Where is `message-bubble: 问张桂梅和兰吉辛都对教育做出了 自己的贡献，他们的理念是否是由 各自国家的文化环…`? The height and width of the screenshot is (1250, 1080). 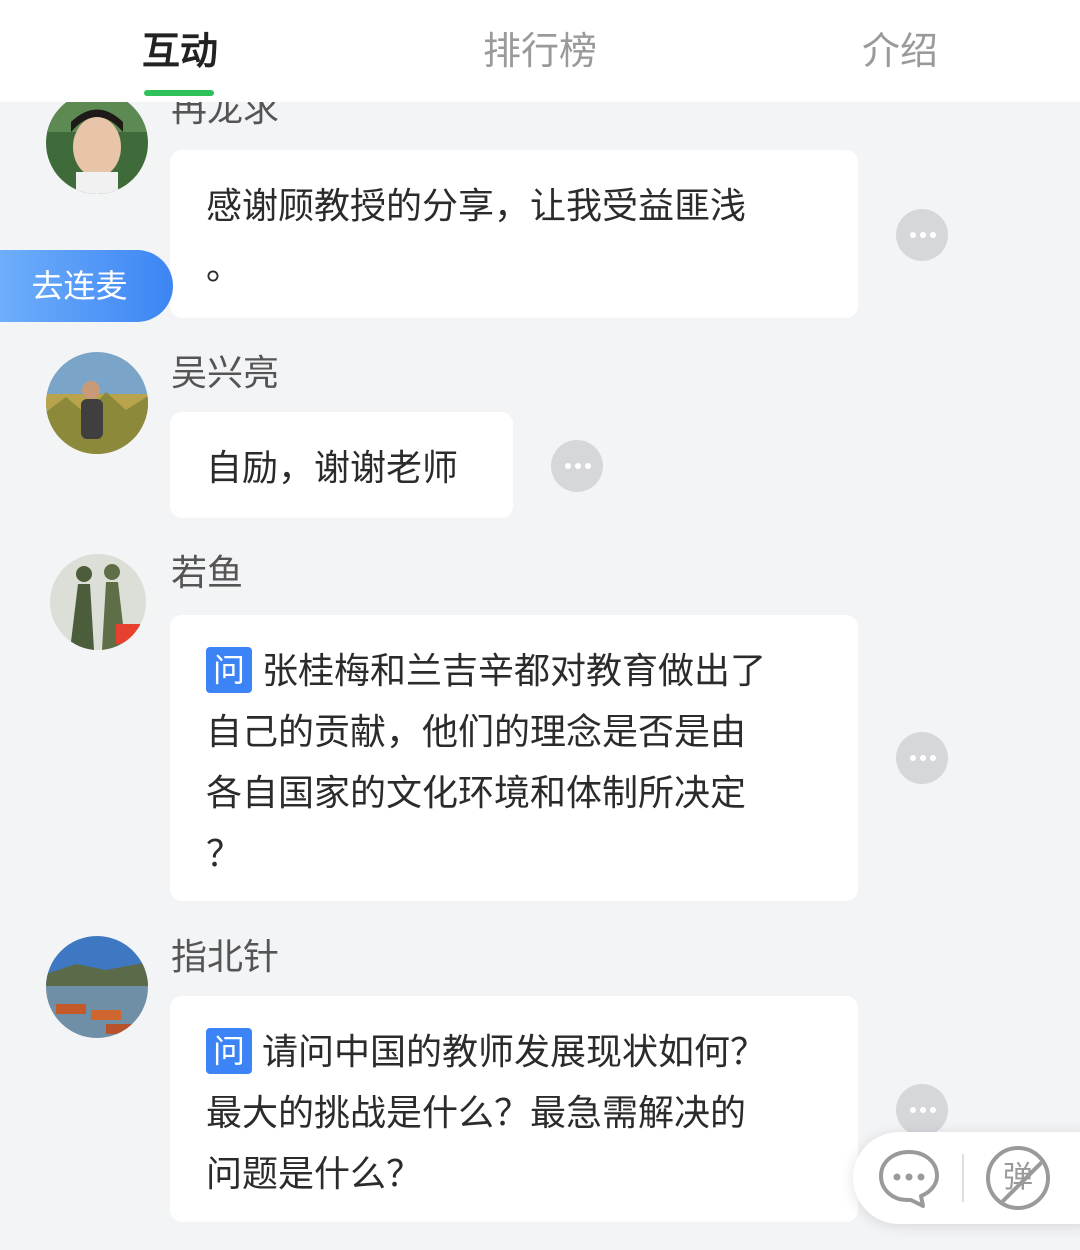 message-bubble: 问张桂梅和兰吉辛都对教育做出了 自己的贡献，他们的理念是否是由 各自国家的文化环… is located at coordinates (514, 758).